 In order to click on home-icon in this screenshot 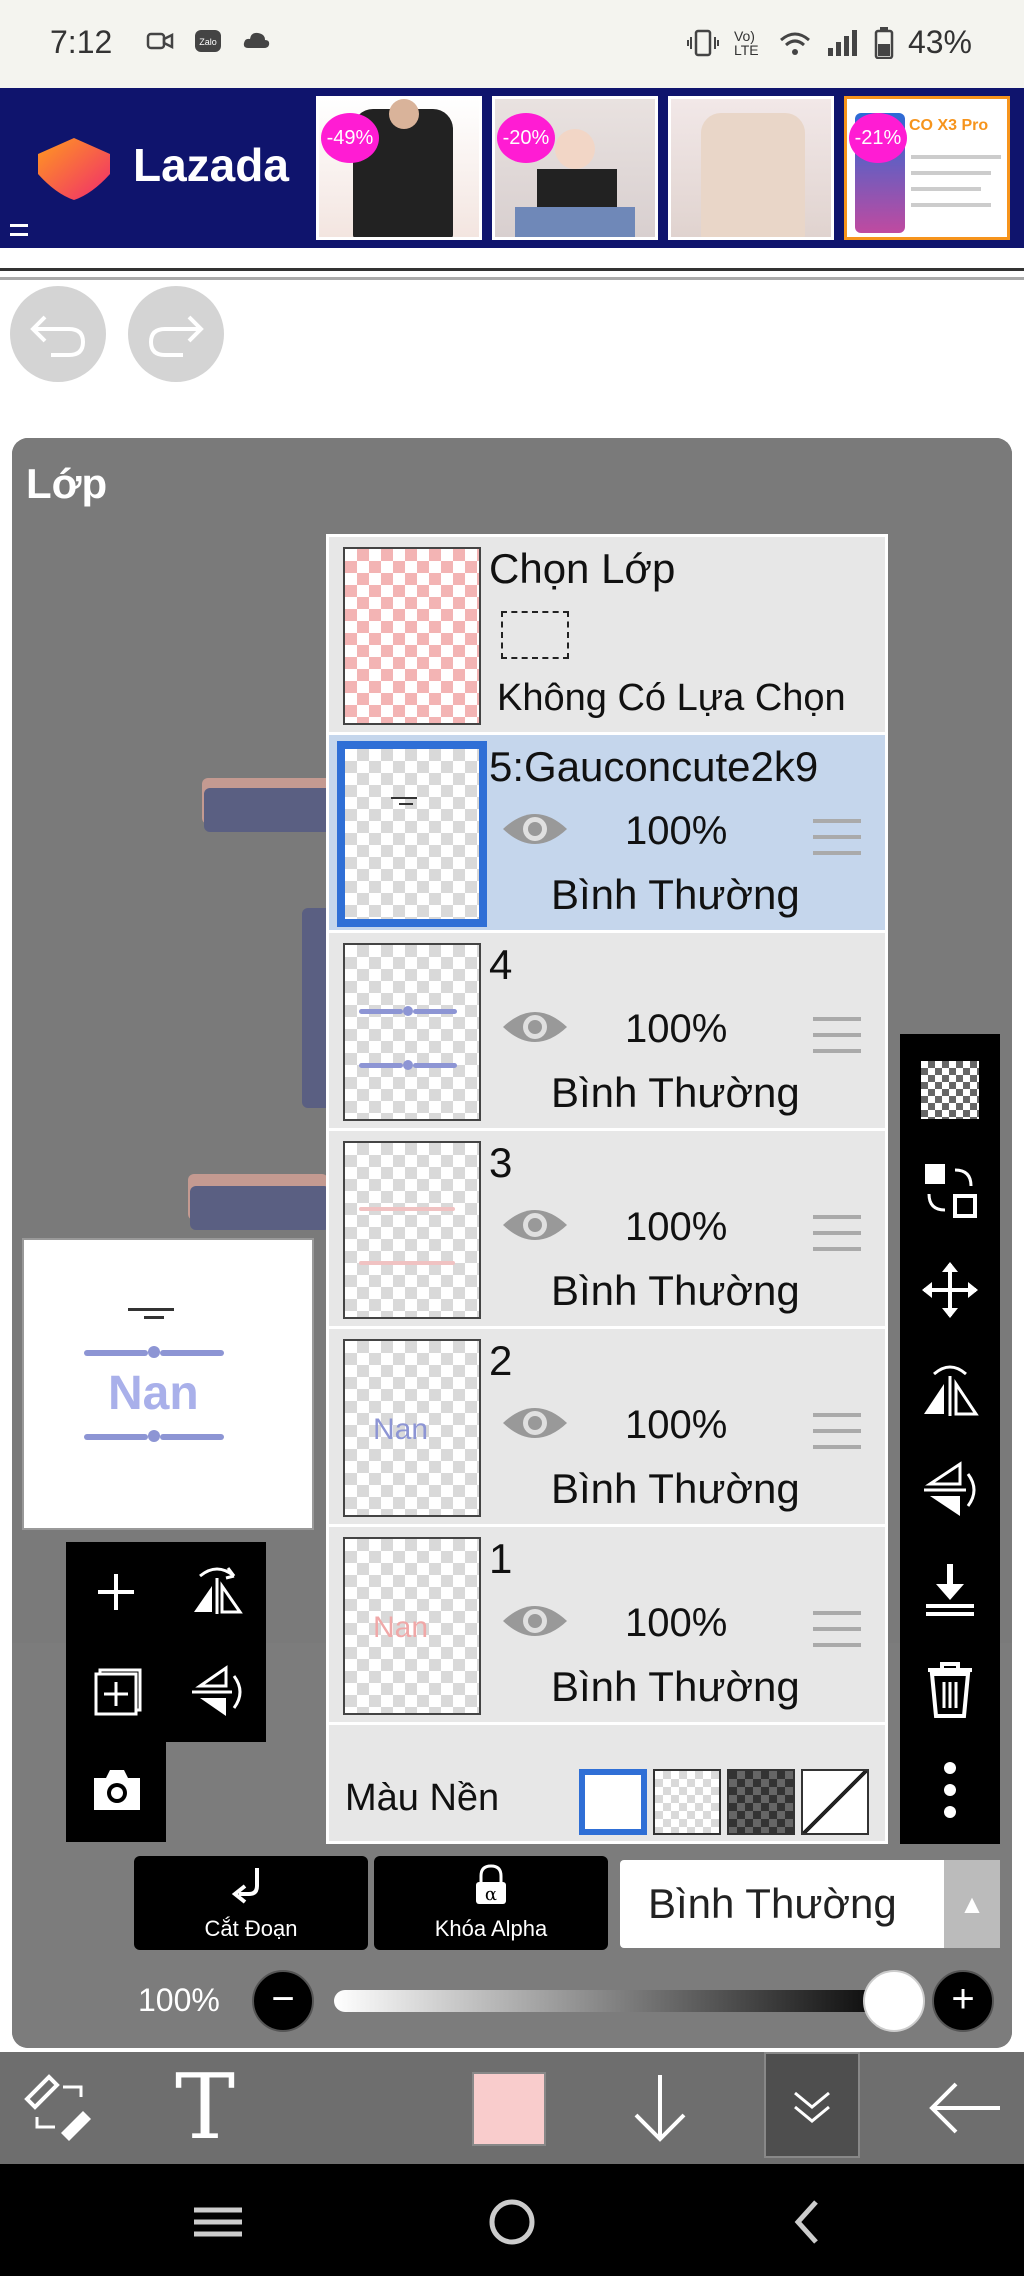, I will do `click(512, 2222)`.